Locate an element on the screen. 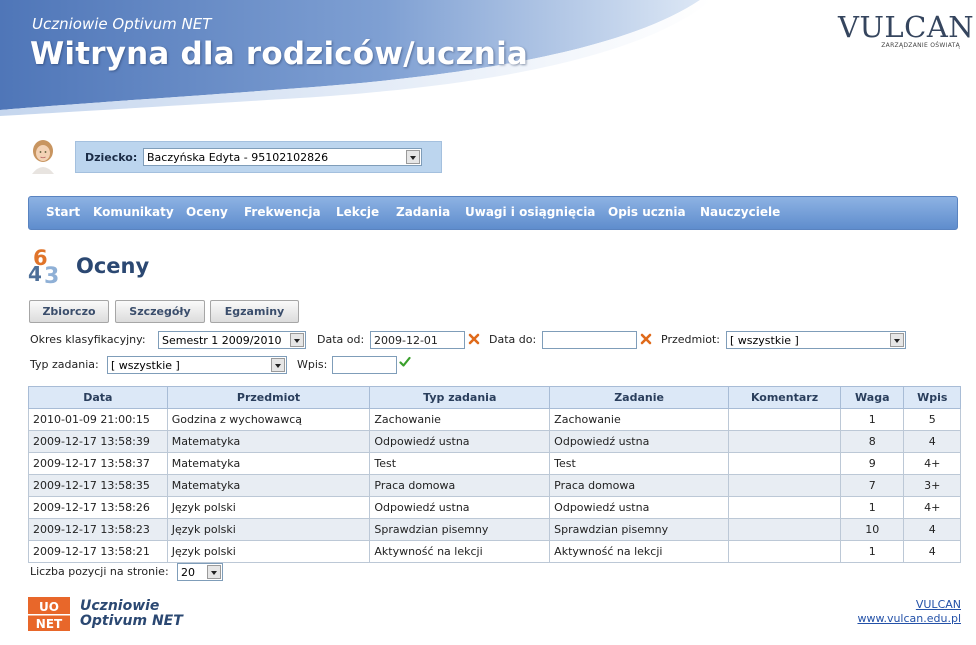 The image size is (976, 645). menu-item-oceny: Oceny is located at coordinates (207, 212).